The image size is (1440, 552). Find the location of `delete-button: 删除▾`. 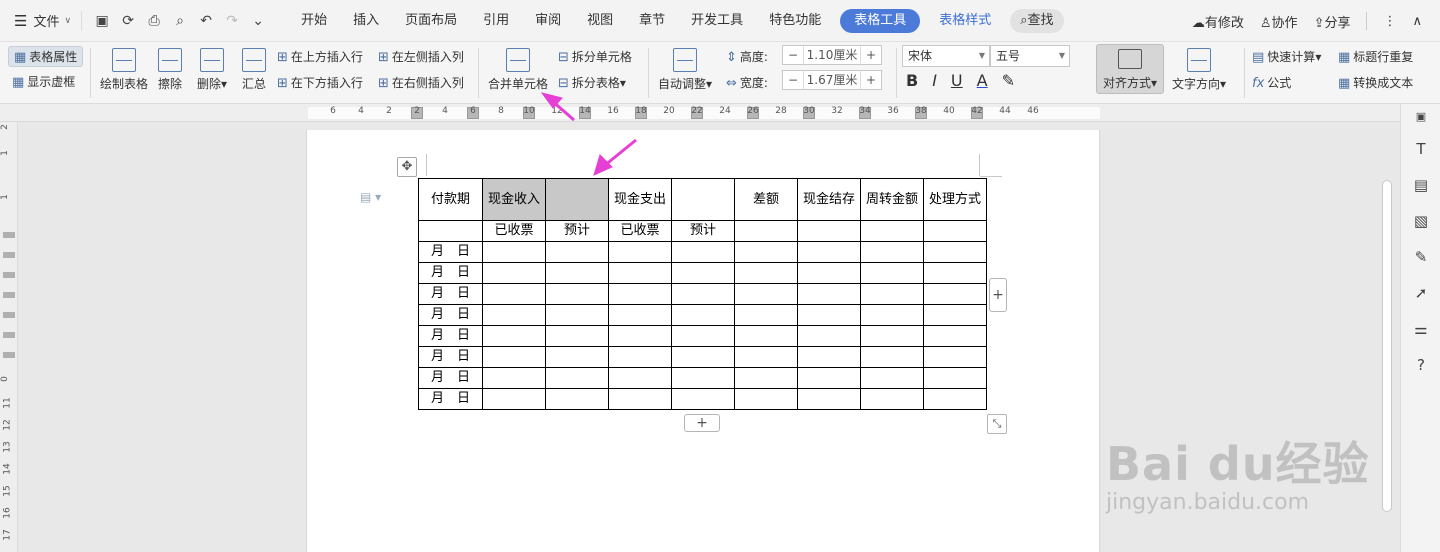

delete-button: 删除▾ is located at coordinates (212, 70).